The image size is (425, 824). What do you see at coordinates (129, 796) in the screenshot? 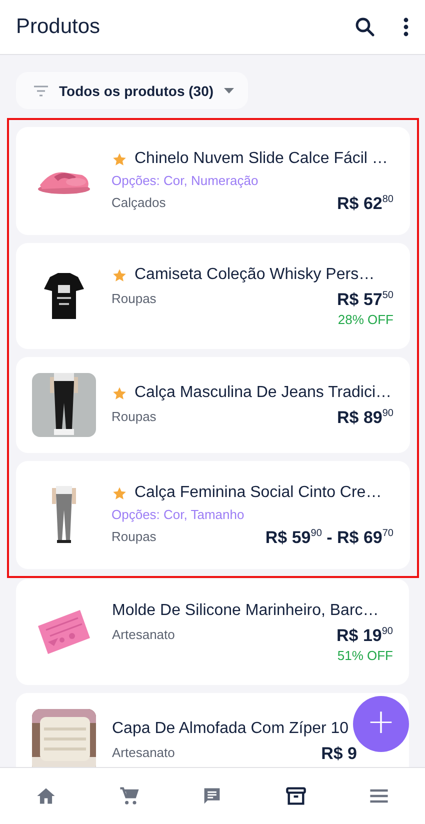
I see `cart-icon` at bounding box center [129, 796].